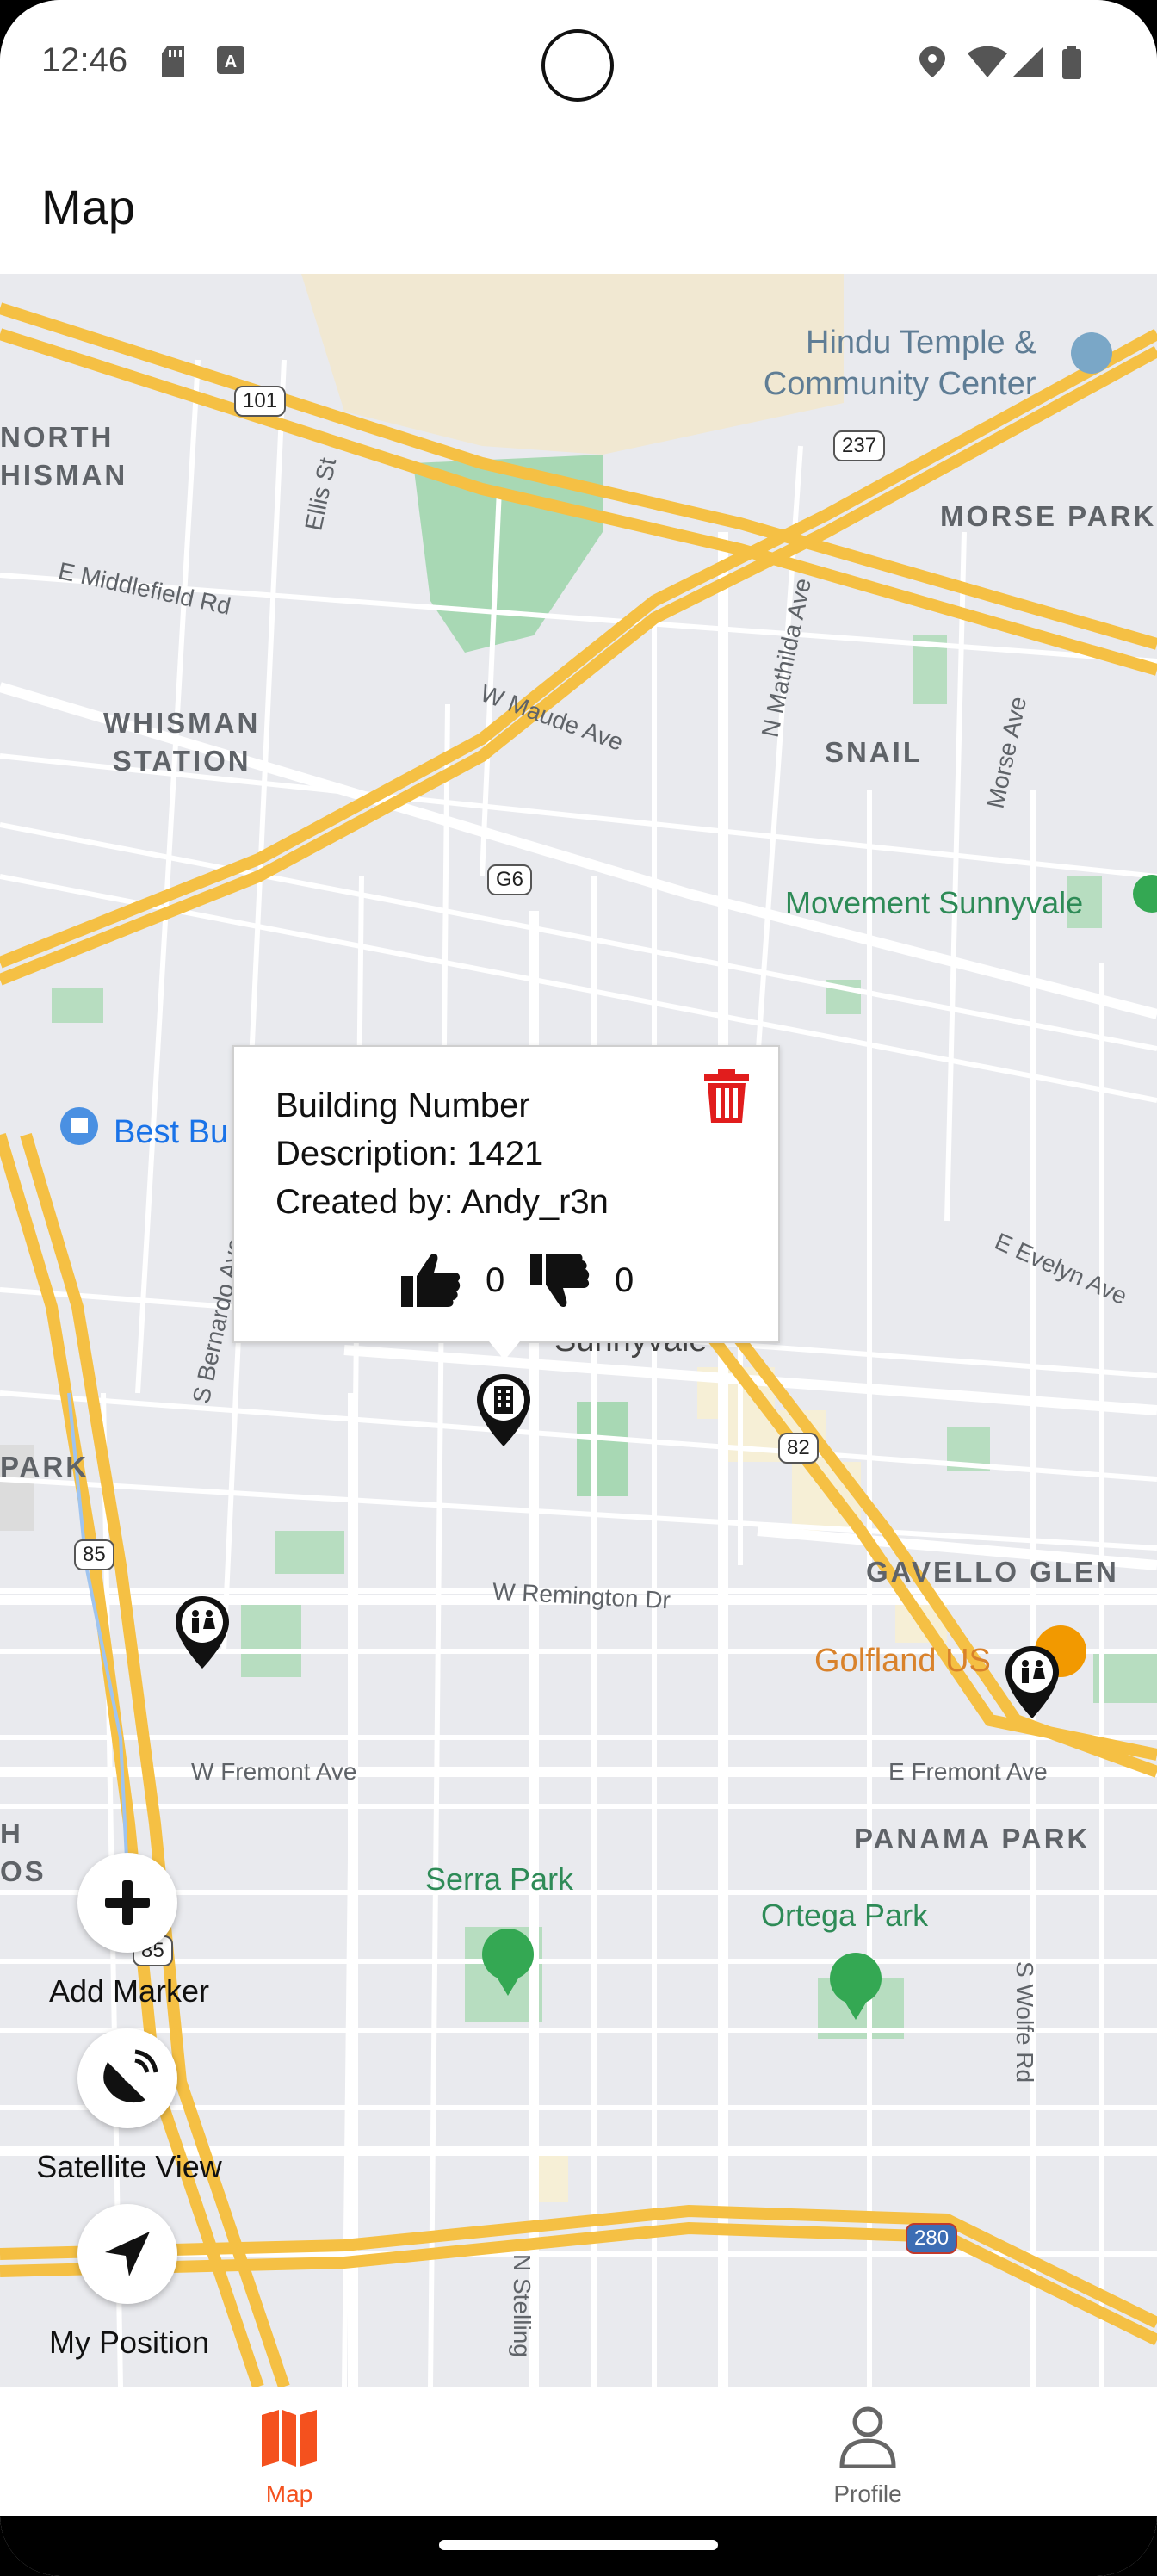 This screenshot has height=2576, width=1157. Describe the element at coordinates (23, 1853) in the screenshot. I see `map-label-h-os: H OS` at that location.